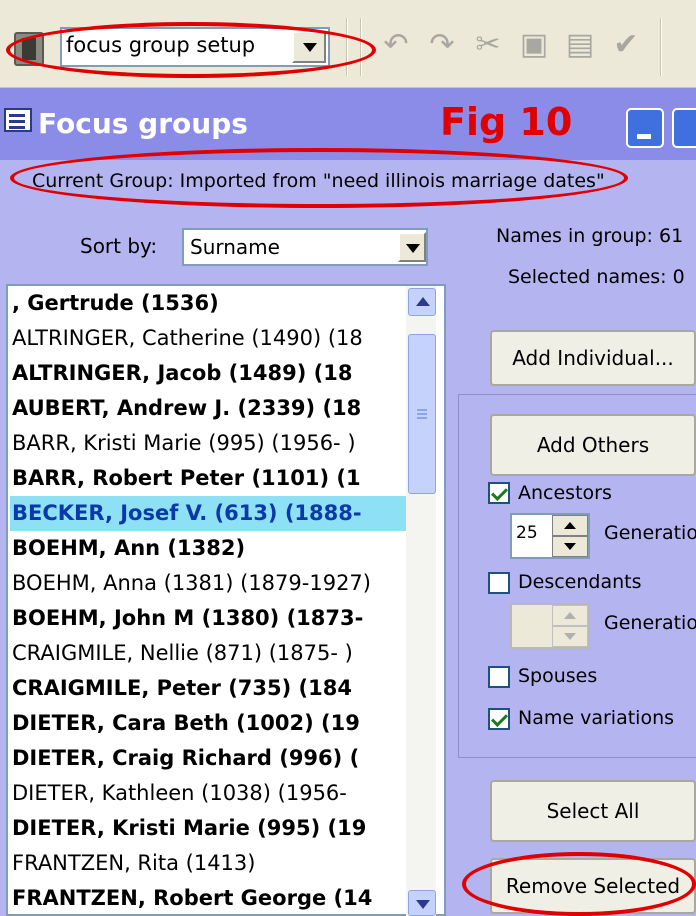  I want to click on scroll-up-arrow-icon, so click(422, 302).